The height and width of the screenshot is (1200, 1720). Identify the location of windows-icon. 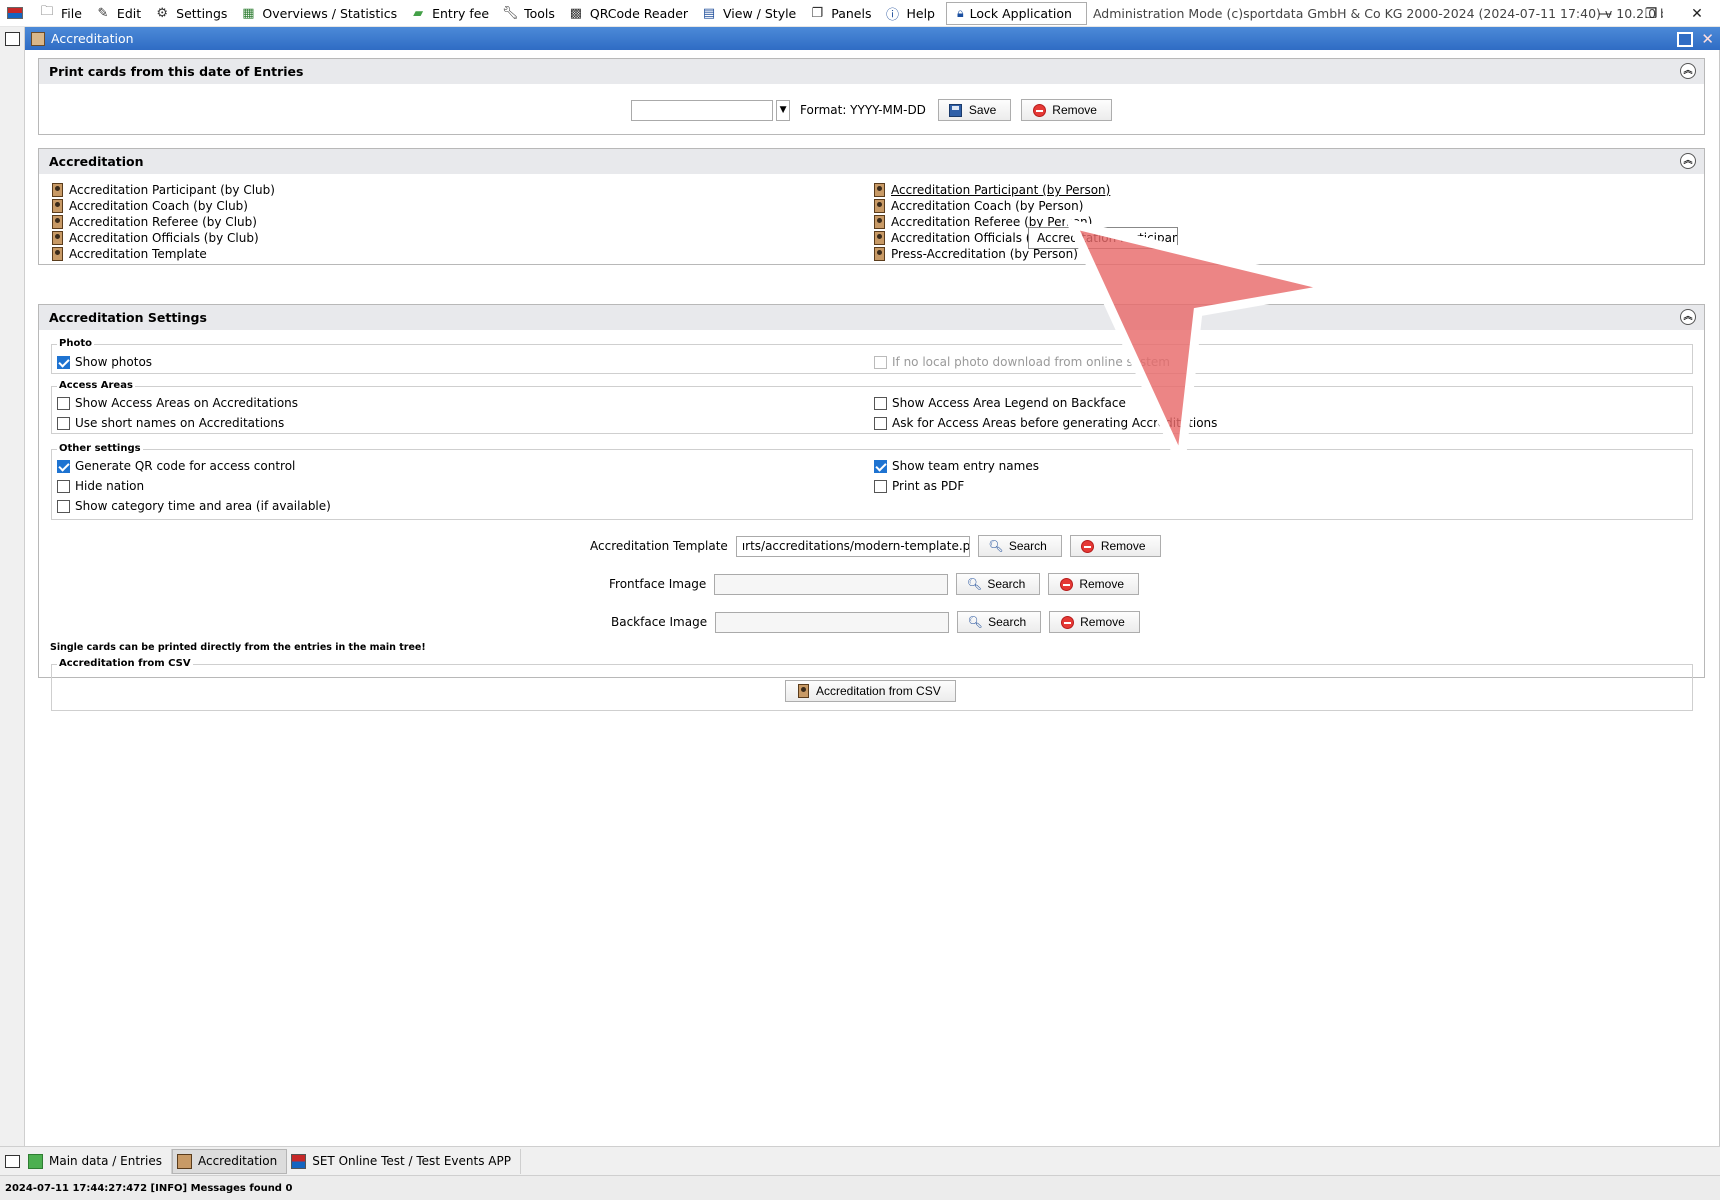
(12, 1161).